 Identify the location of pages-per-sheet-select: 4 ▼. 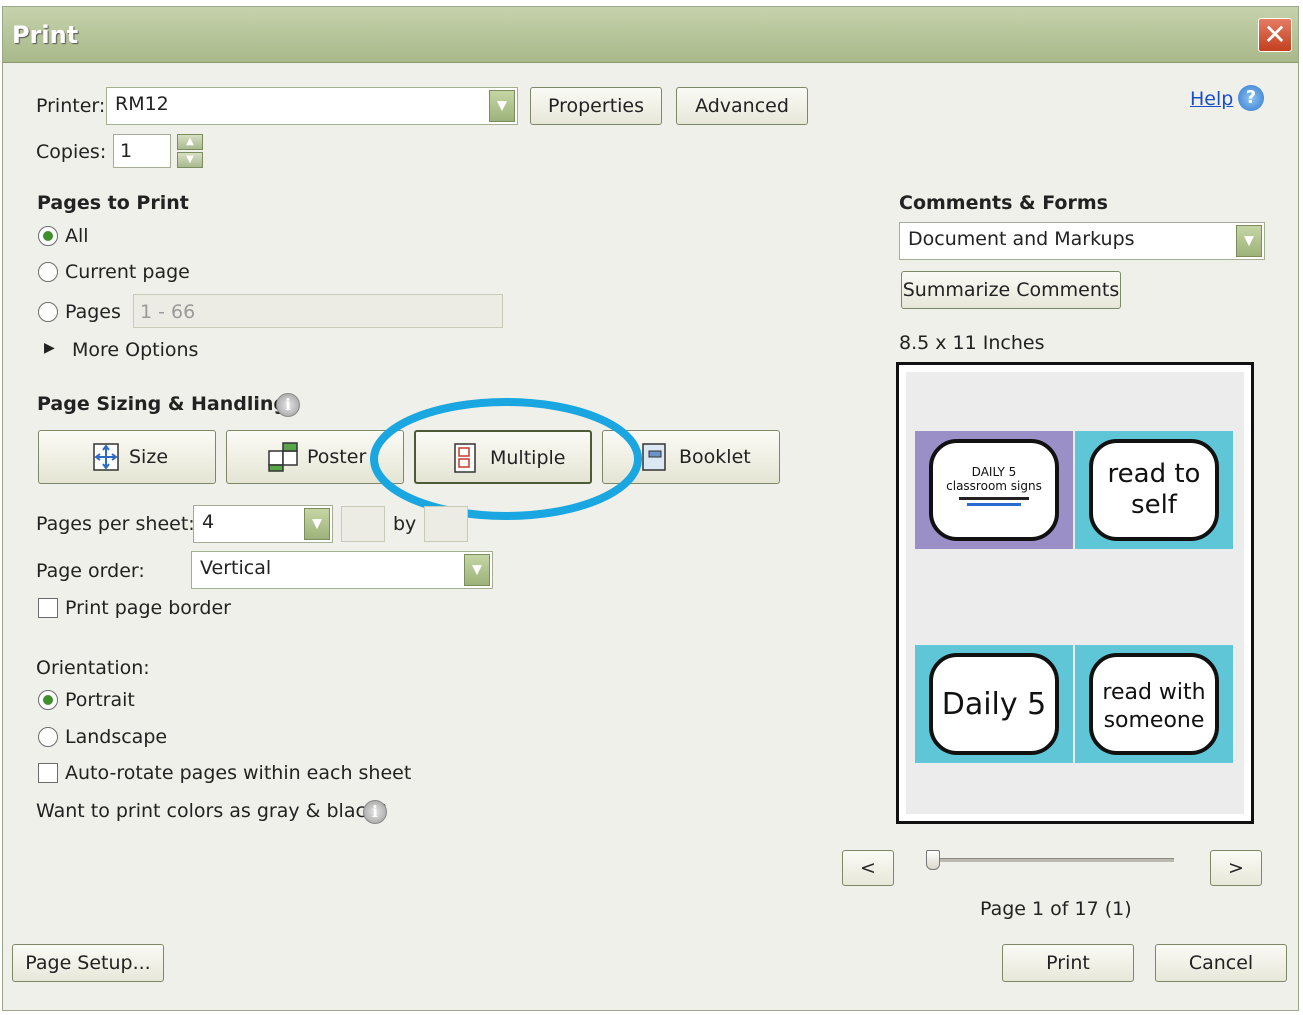
(263, 524).